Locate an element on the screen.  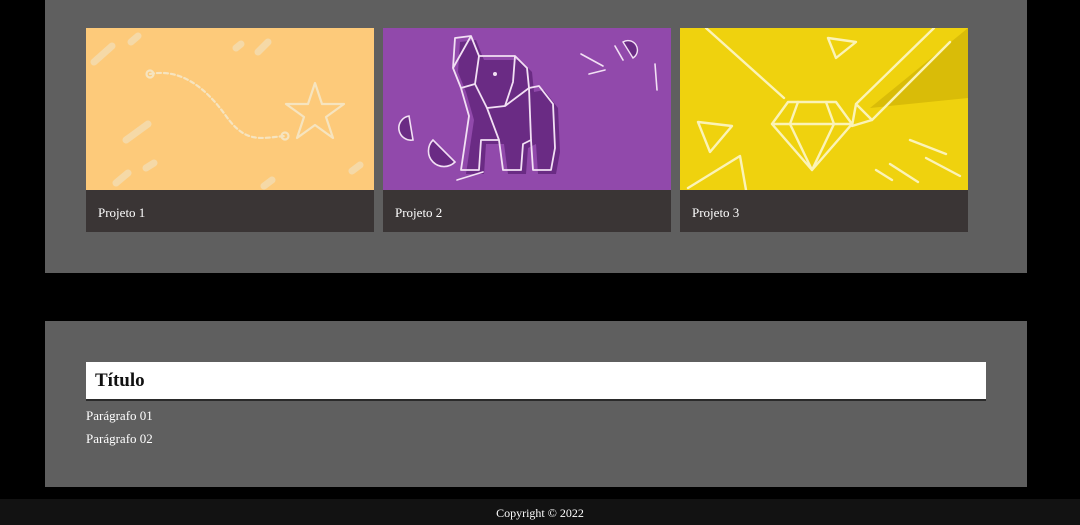
project-card-1-label: Projeto 1 is located at coordinates (122, 212).